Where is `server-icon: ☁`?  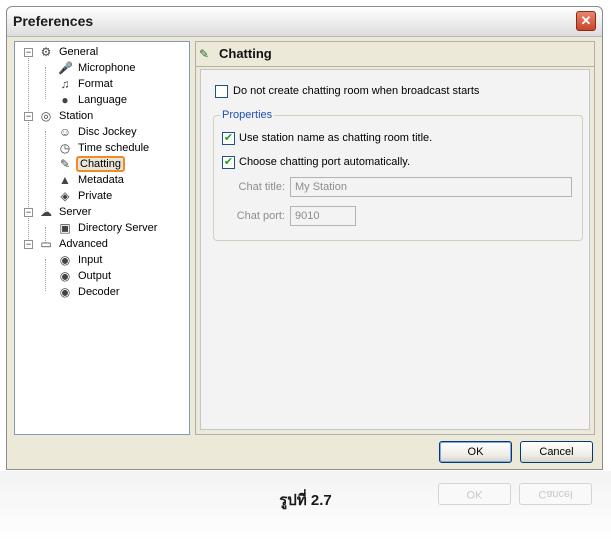 server-icon: ☁ is located at coordinates (46, 212).